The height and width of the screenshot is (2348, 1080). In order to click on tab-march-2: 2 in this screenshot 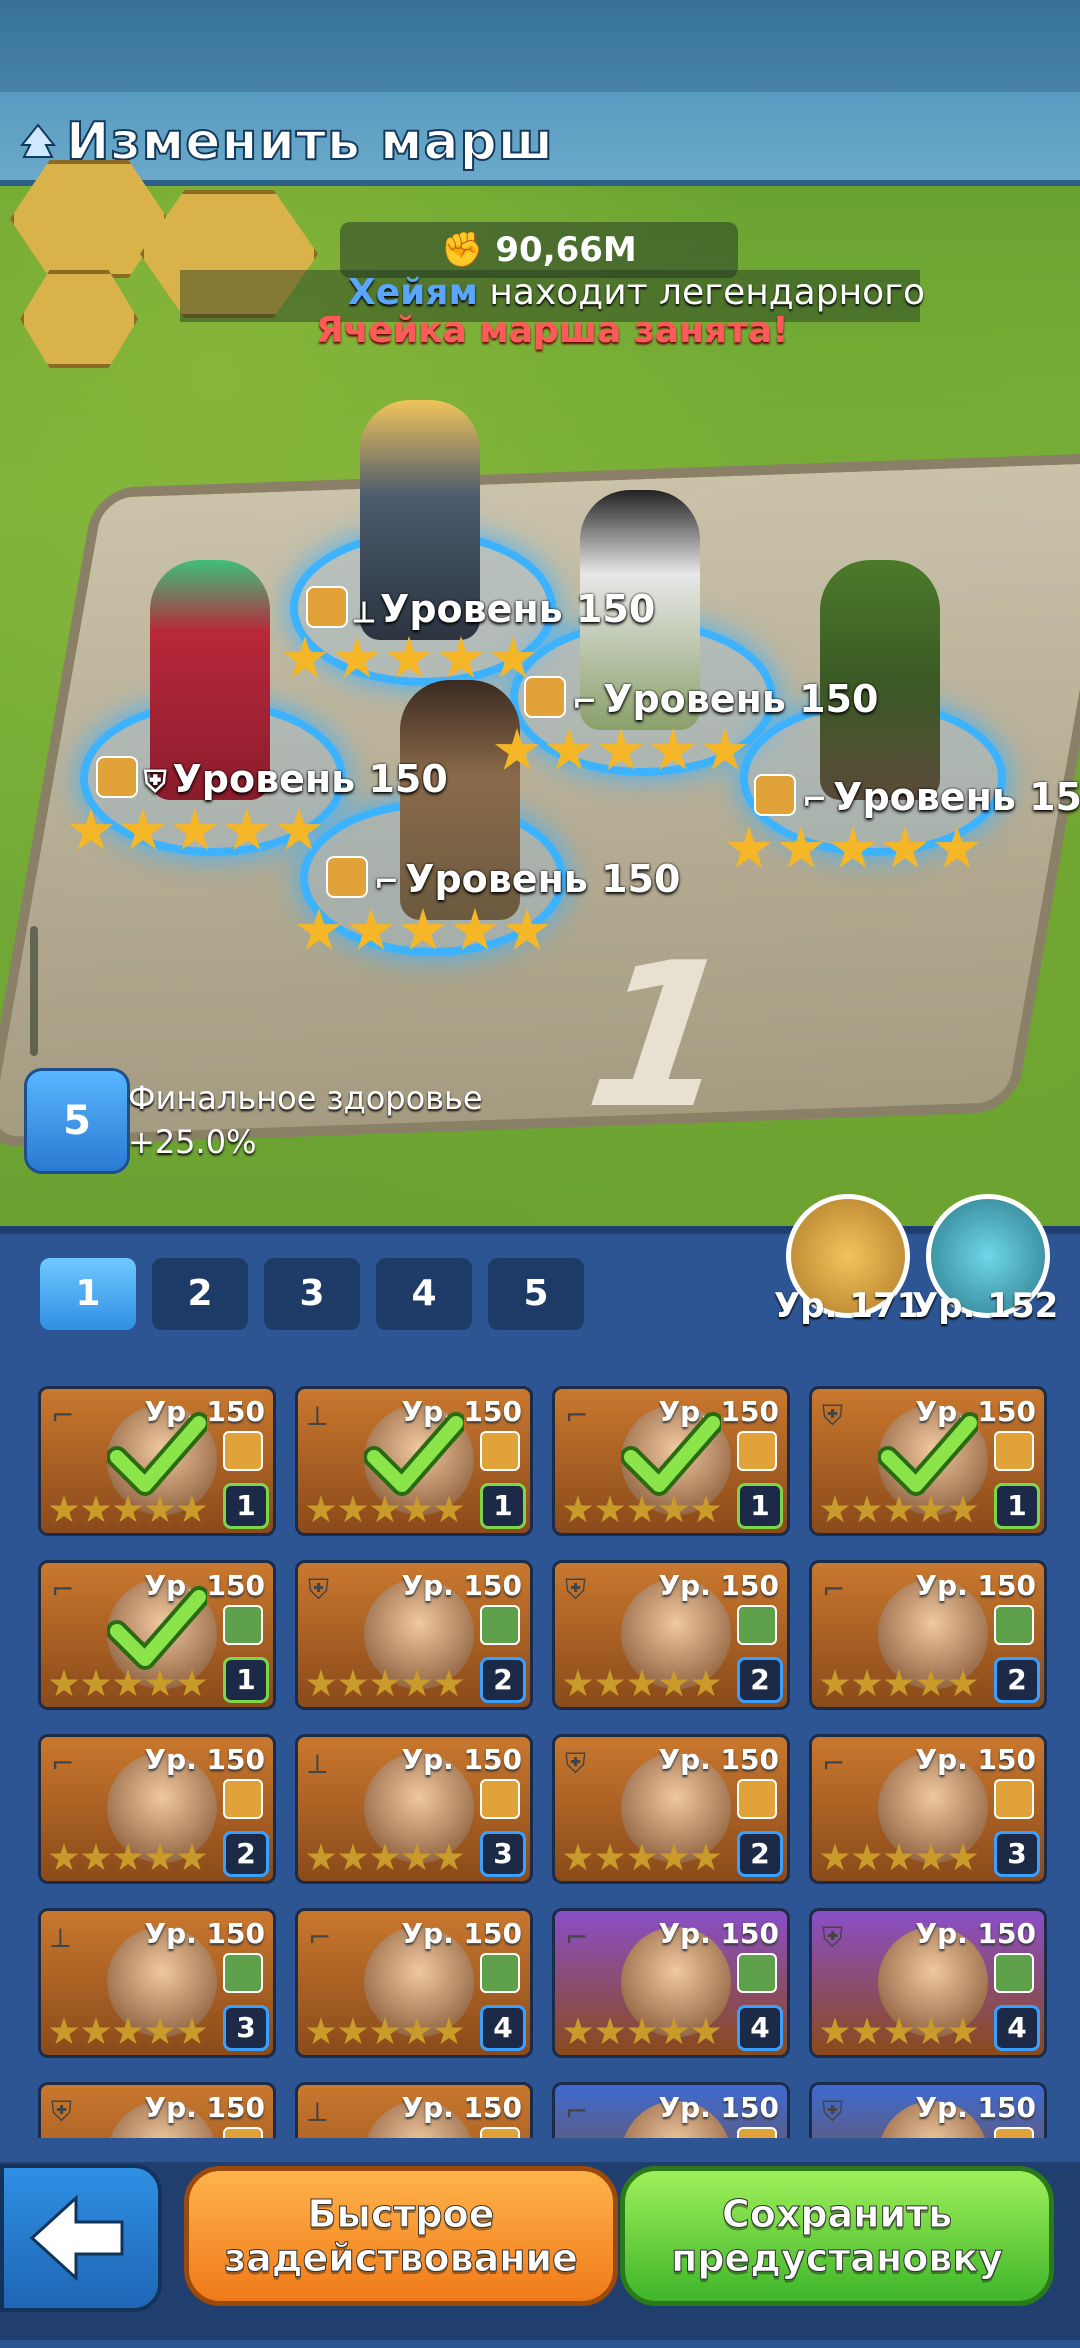, I will do `click(200, 1294)`.